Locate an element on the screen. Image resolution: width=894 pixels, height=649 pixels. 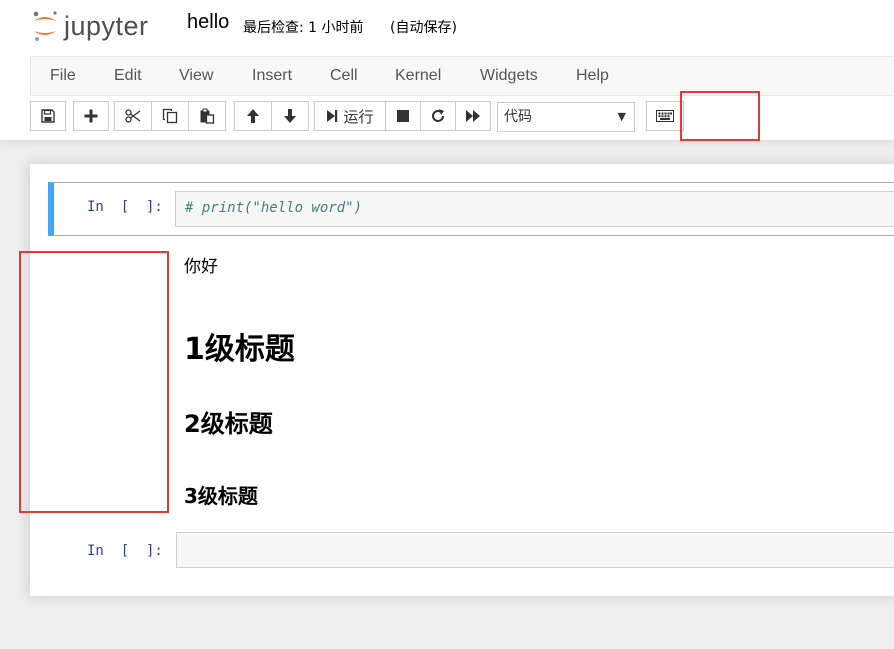
menu-kernel: Kernel is located at coordinates (418, 76).